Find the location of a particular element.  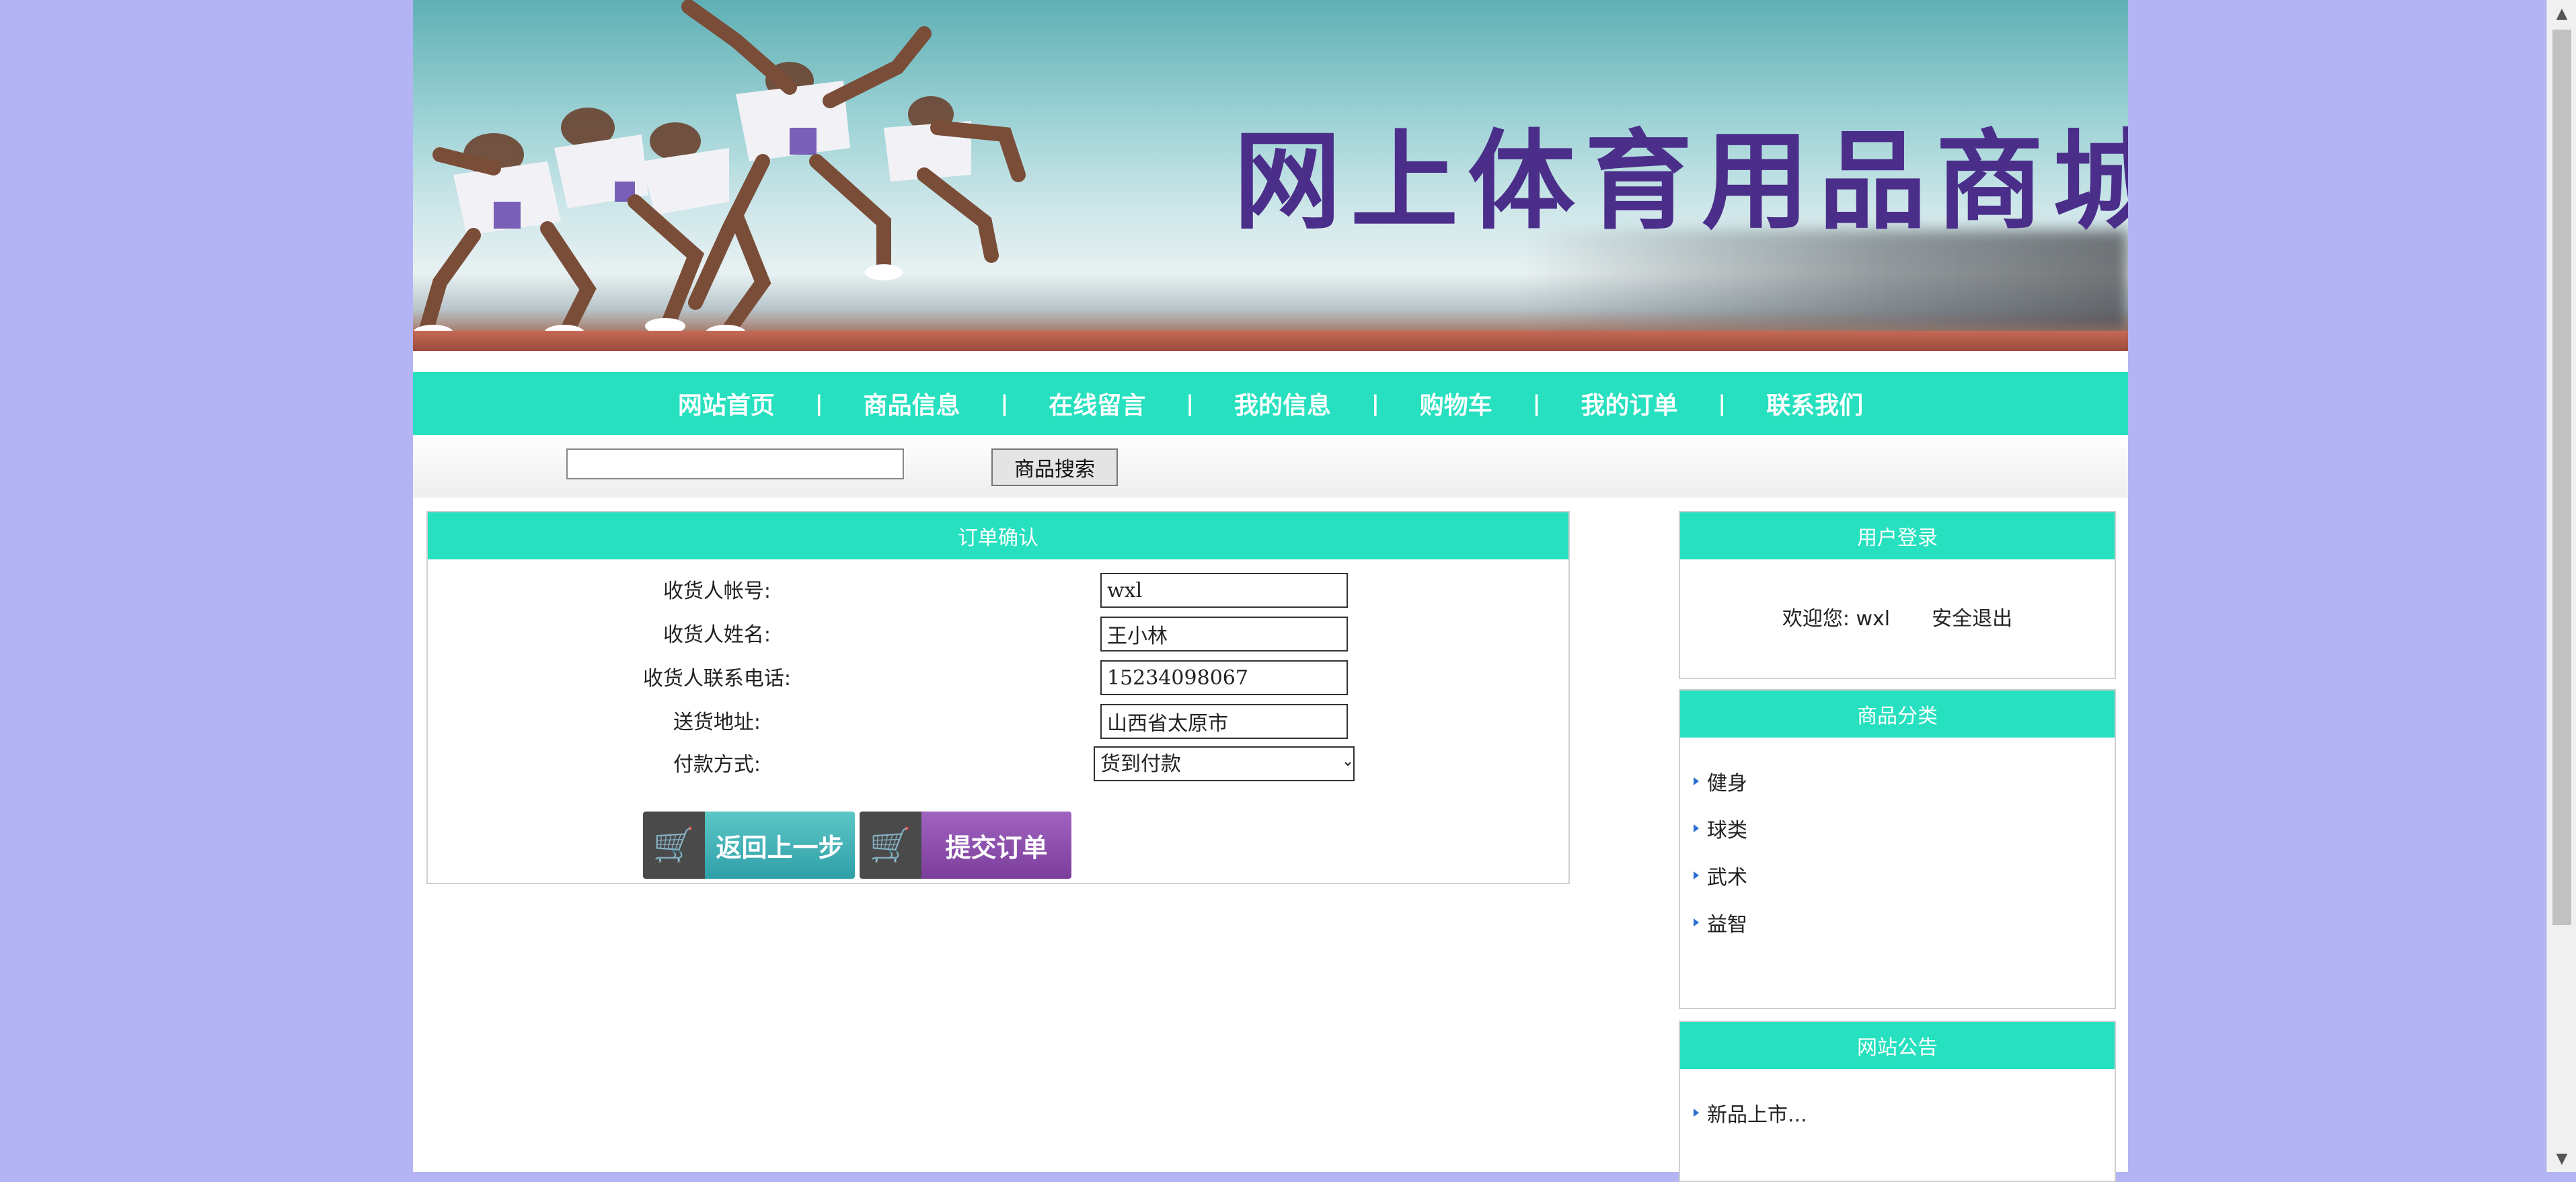

login-panel-title: 用户登录 is located at coordinates (1897, 535).